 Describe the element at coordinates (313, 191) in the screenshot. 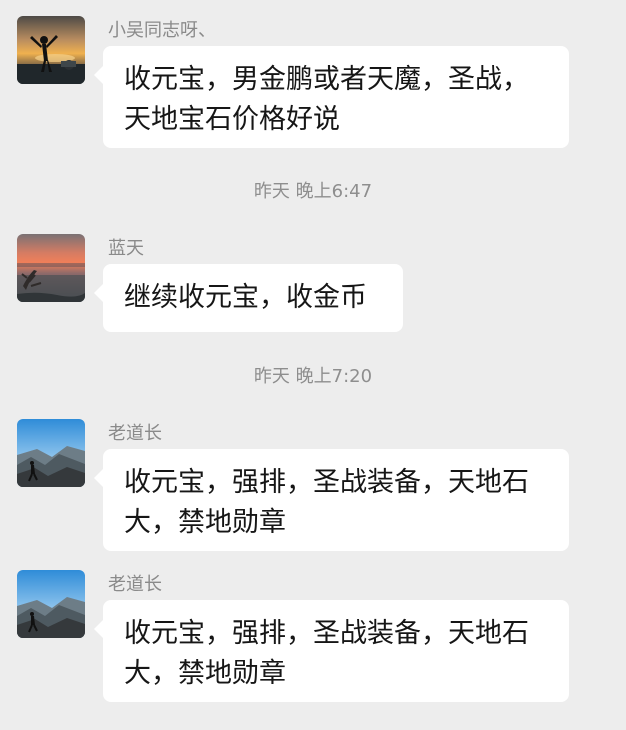

I see `timestamp-label: 昨天 晚上6:47` at that location.